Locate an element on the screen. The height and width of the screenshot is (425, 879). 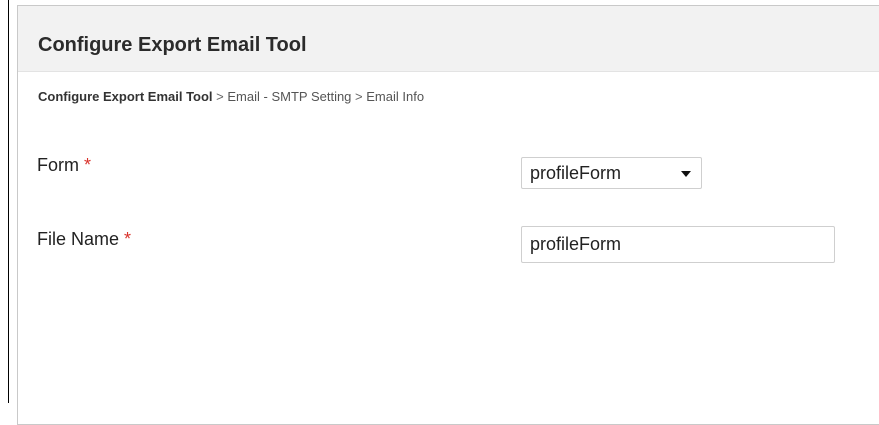
file-name-label: File Name * is located at coordinates (84, 239).